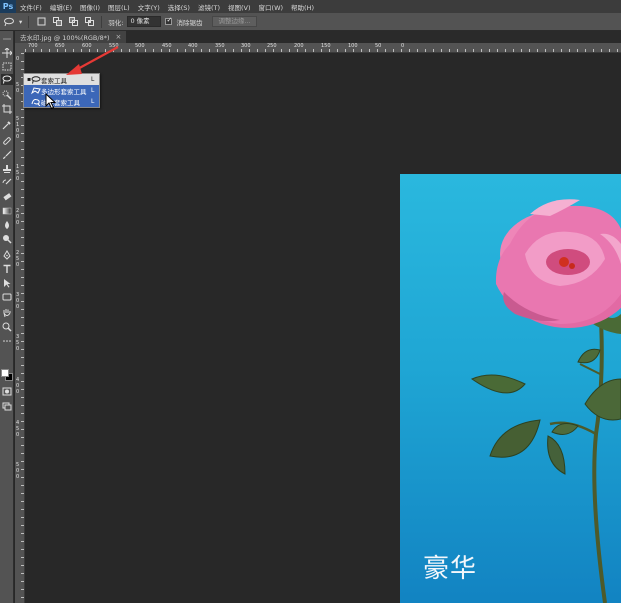 The image size is (621, 603). Describe the element at coordinates (20, 22) in the screenshot. I see `preset-dropdown-icon: ▾` at that location.